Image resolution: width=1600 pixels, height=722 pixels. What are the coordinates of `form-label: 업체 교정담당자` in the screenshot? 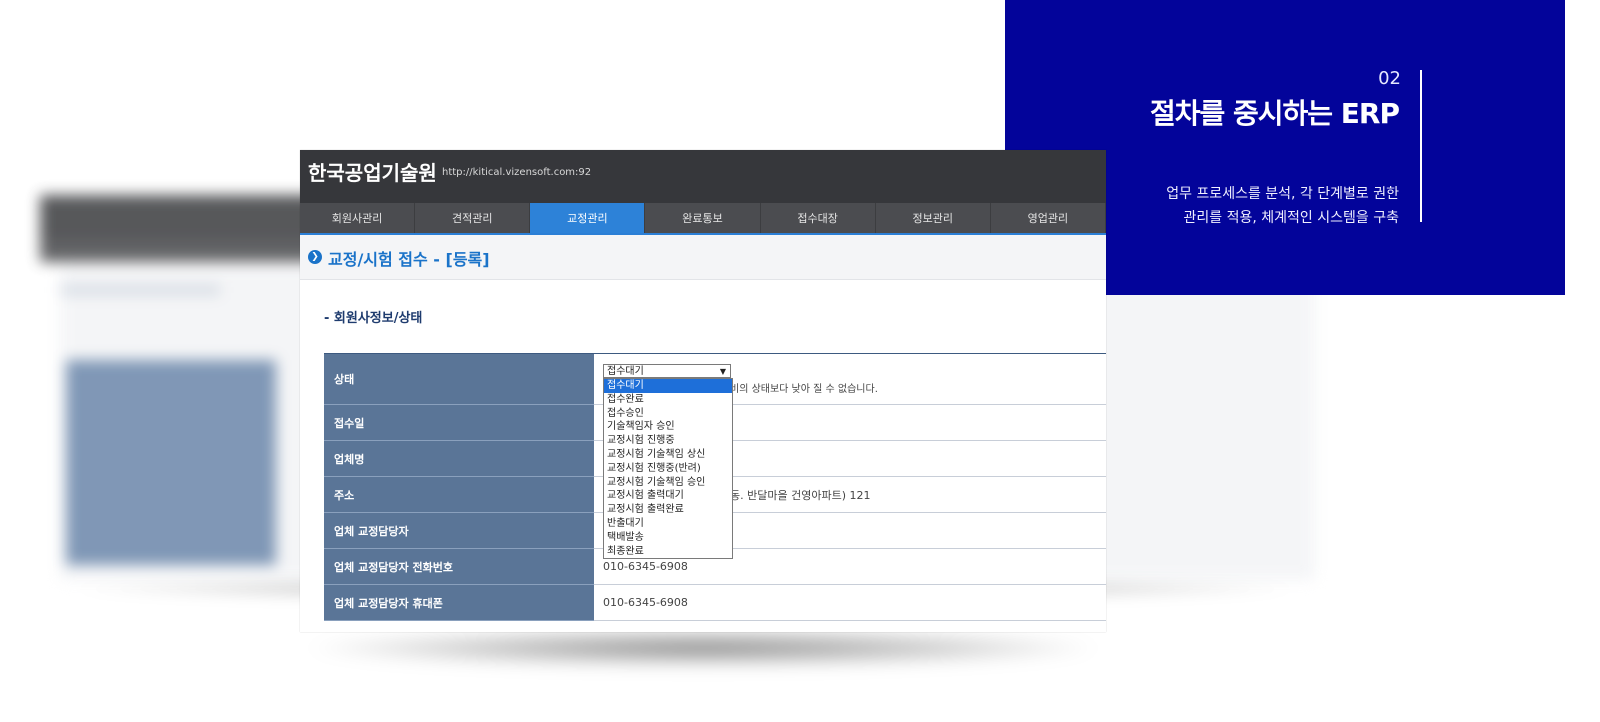 It's located at (459, 530).